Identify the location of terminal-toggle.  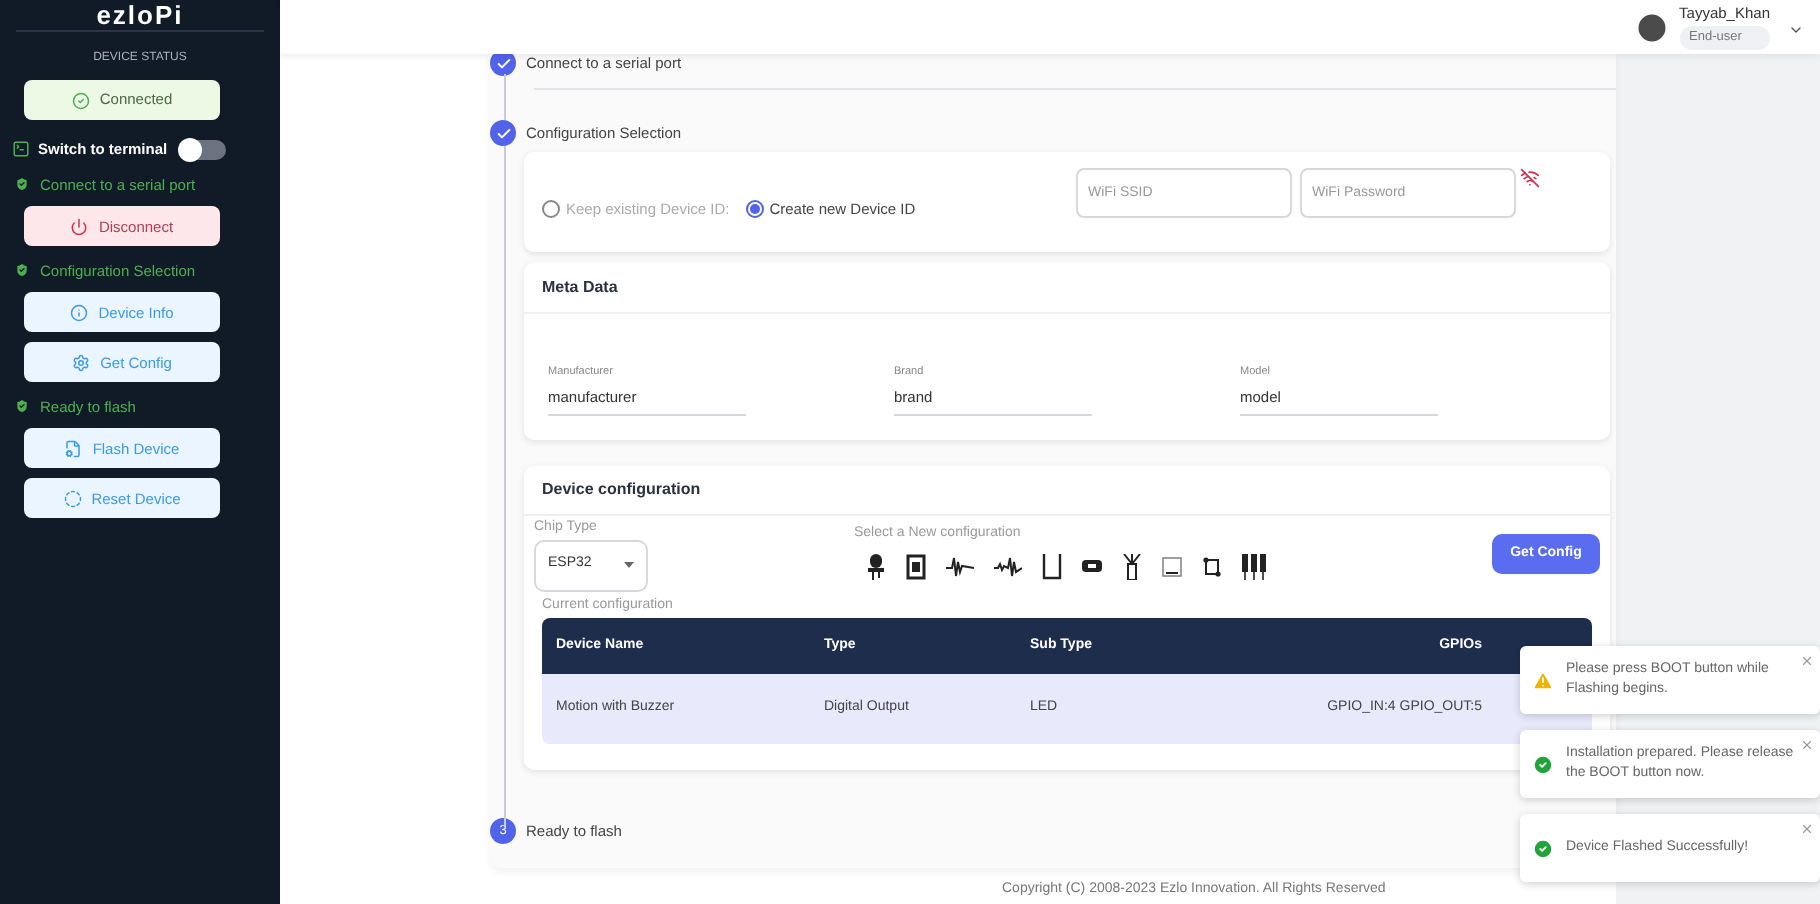
(202, 149).